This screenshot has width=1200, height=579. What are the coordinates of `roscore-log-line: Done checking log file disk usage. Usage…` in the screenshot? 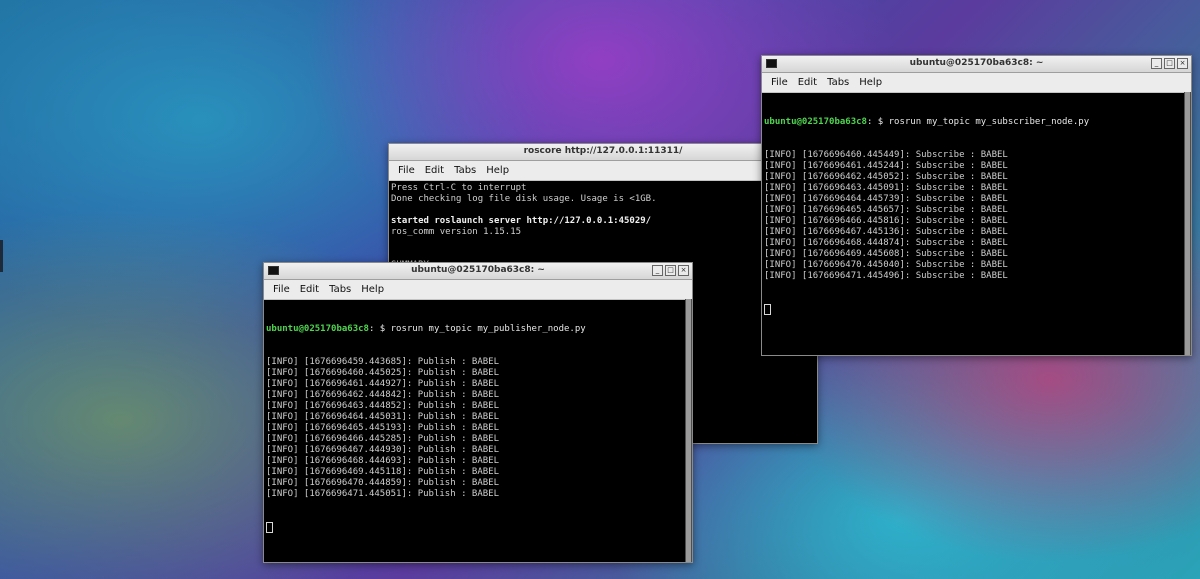 It's located at (524, 199).